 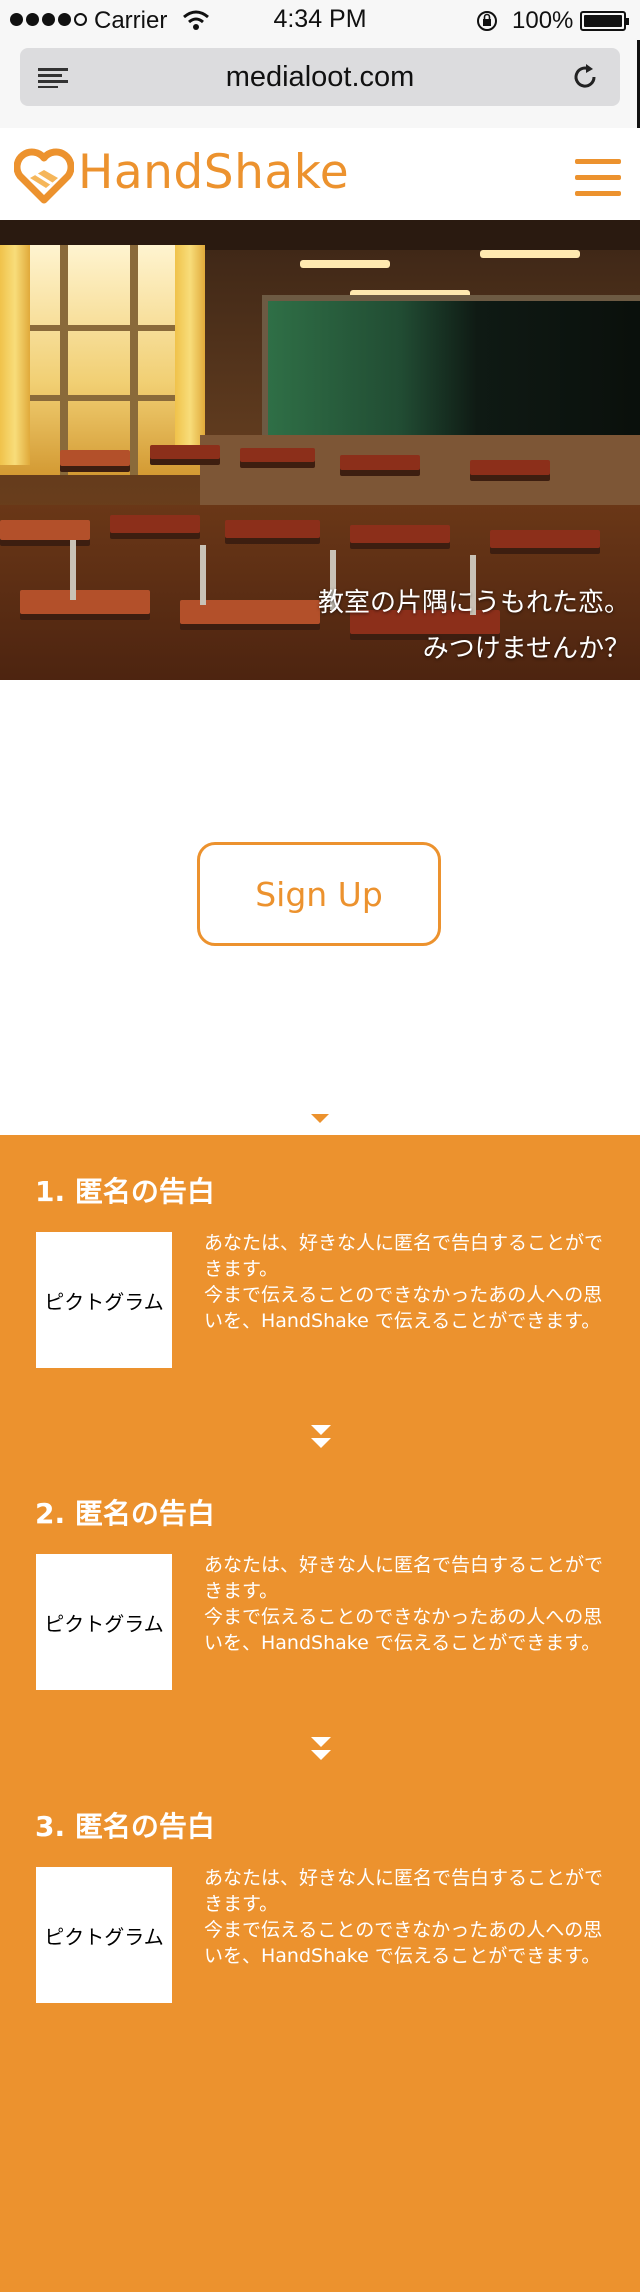 I want to click on battery-percentage: 100%, so click(x=543, y=20).